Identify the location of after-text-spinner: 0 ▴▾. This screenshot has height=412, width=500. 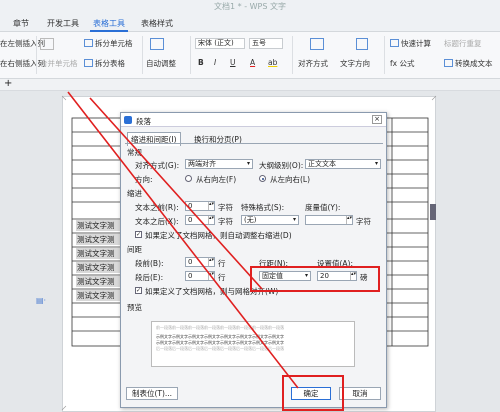
(200, 220).